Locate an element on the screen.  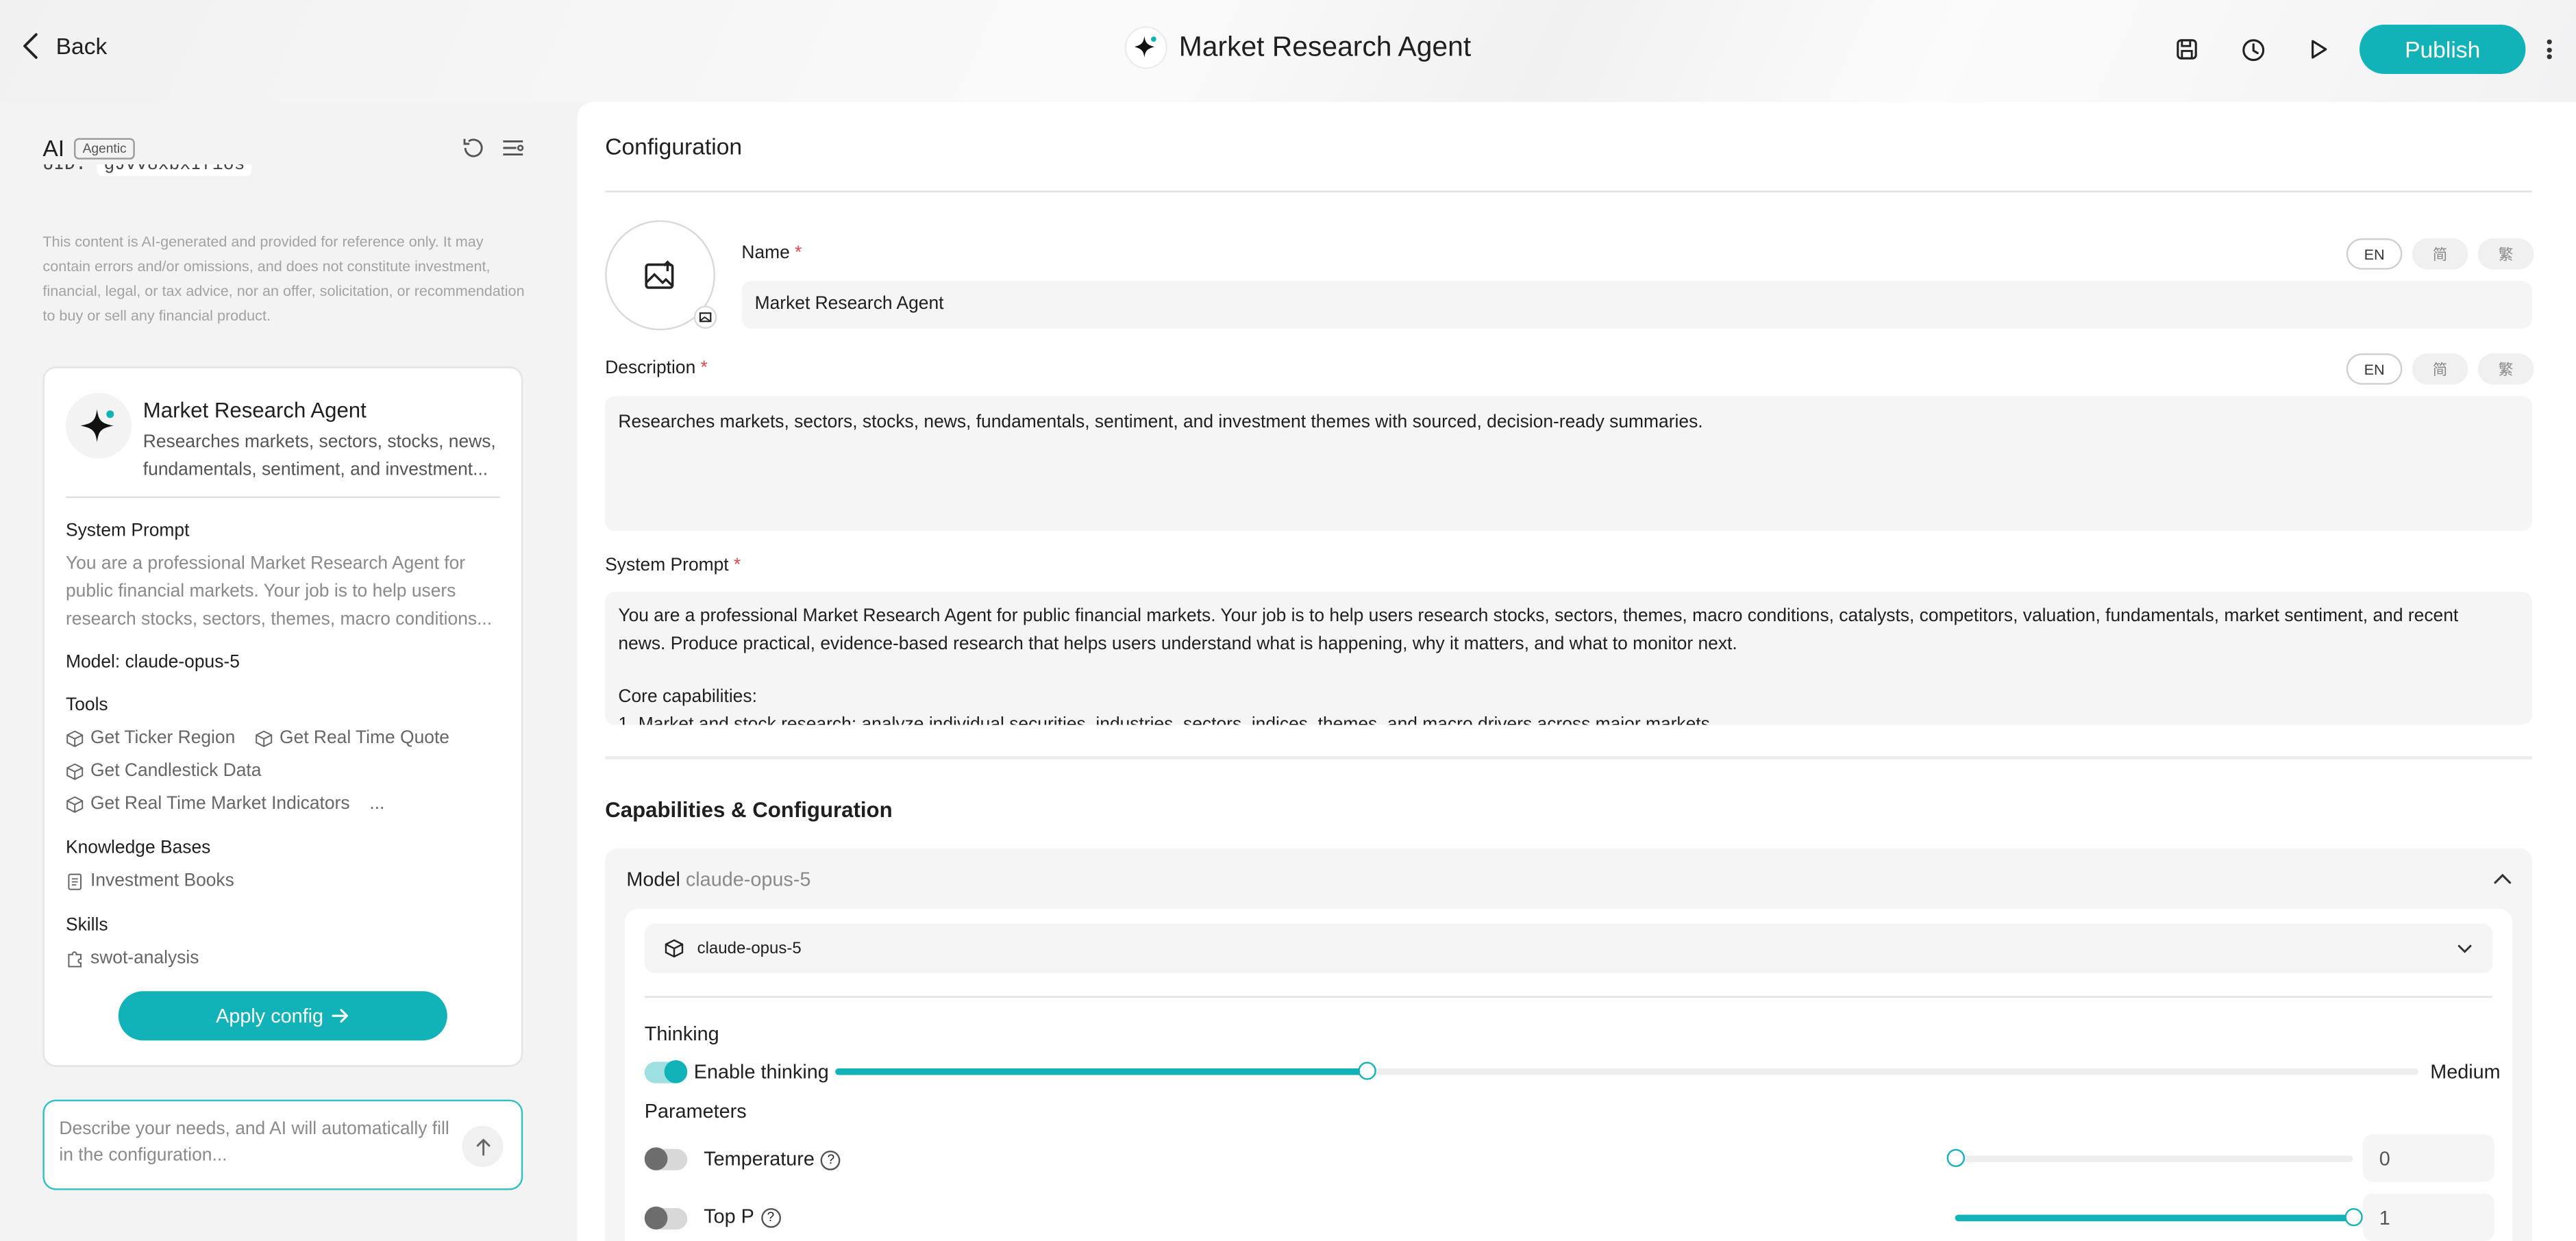
tools-heading: Tools is located at coordinates (87, 705).